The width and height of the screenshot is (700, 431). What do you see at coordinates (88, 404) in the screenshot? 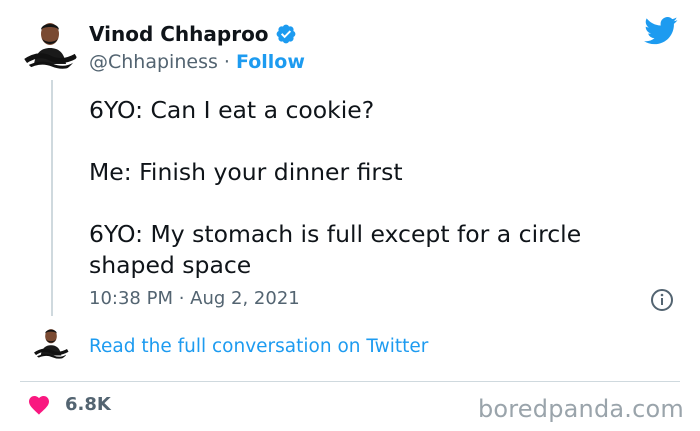
I see `like-count: 6.8K` at bounding box center [88, 404].